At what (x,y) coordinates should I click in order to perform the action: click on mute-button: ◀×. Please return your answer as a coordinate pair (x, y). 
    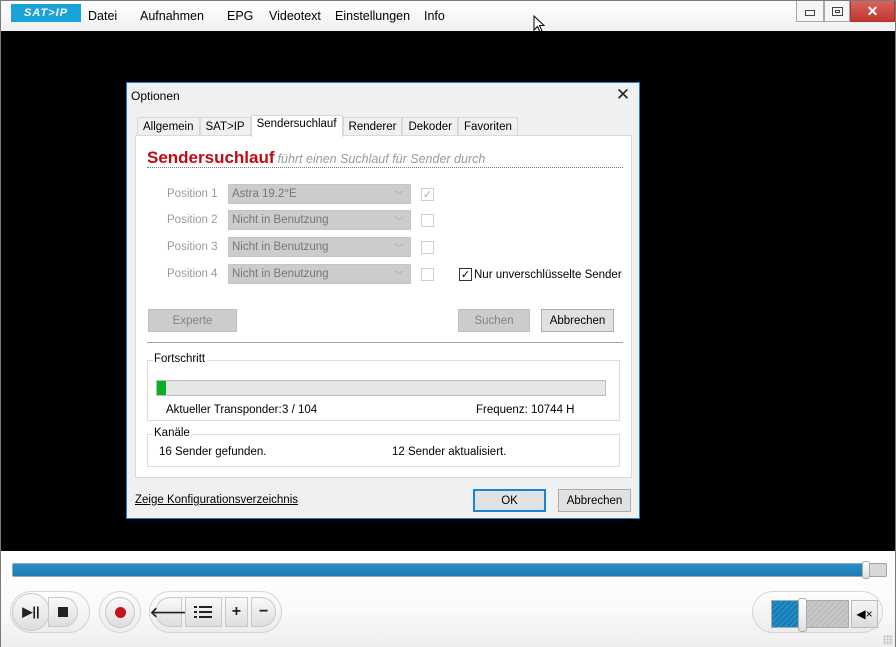
    Looking at the image, I should click on (864, 614).